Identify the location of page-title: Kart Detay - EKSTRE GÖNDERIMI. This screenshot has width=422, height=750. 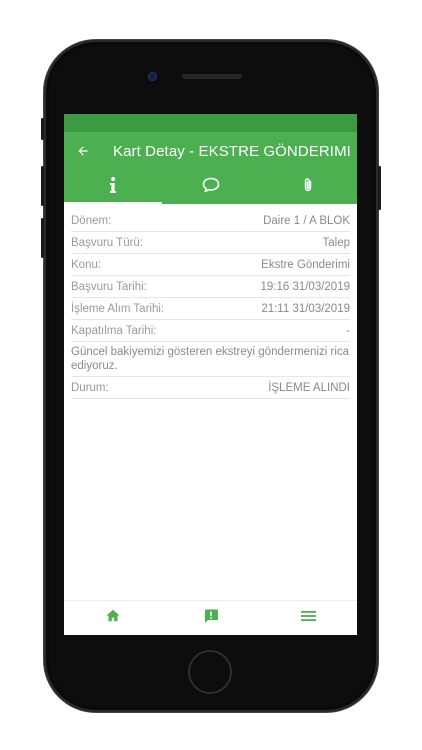
(232, 151).